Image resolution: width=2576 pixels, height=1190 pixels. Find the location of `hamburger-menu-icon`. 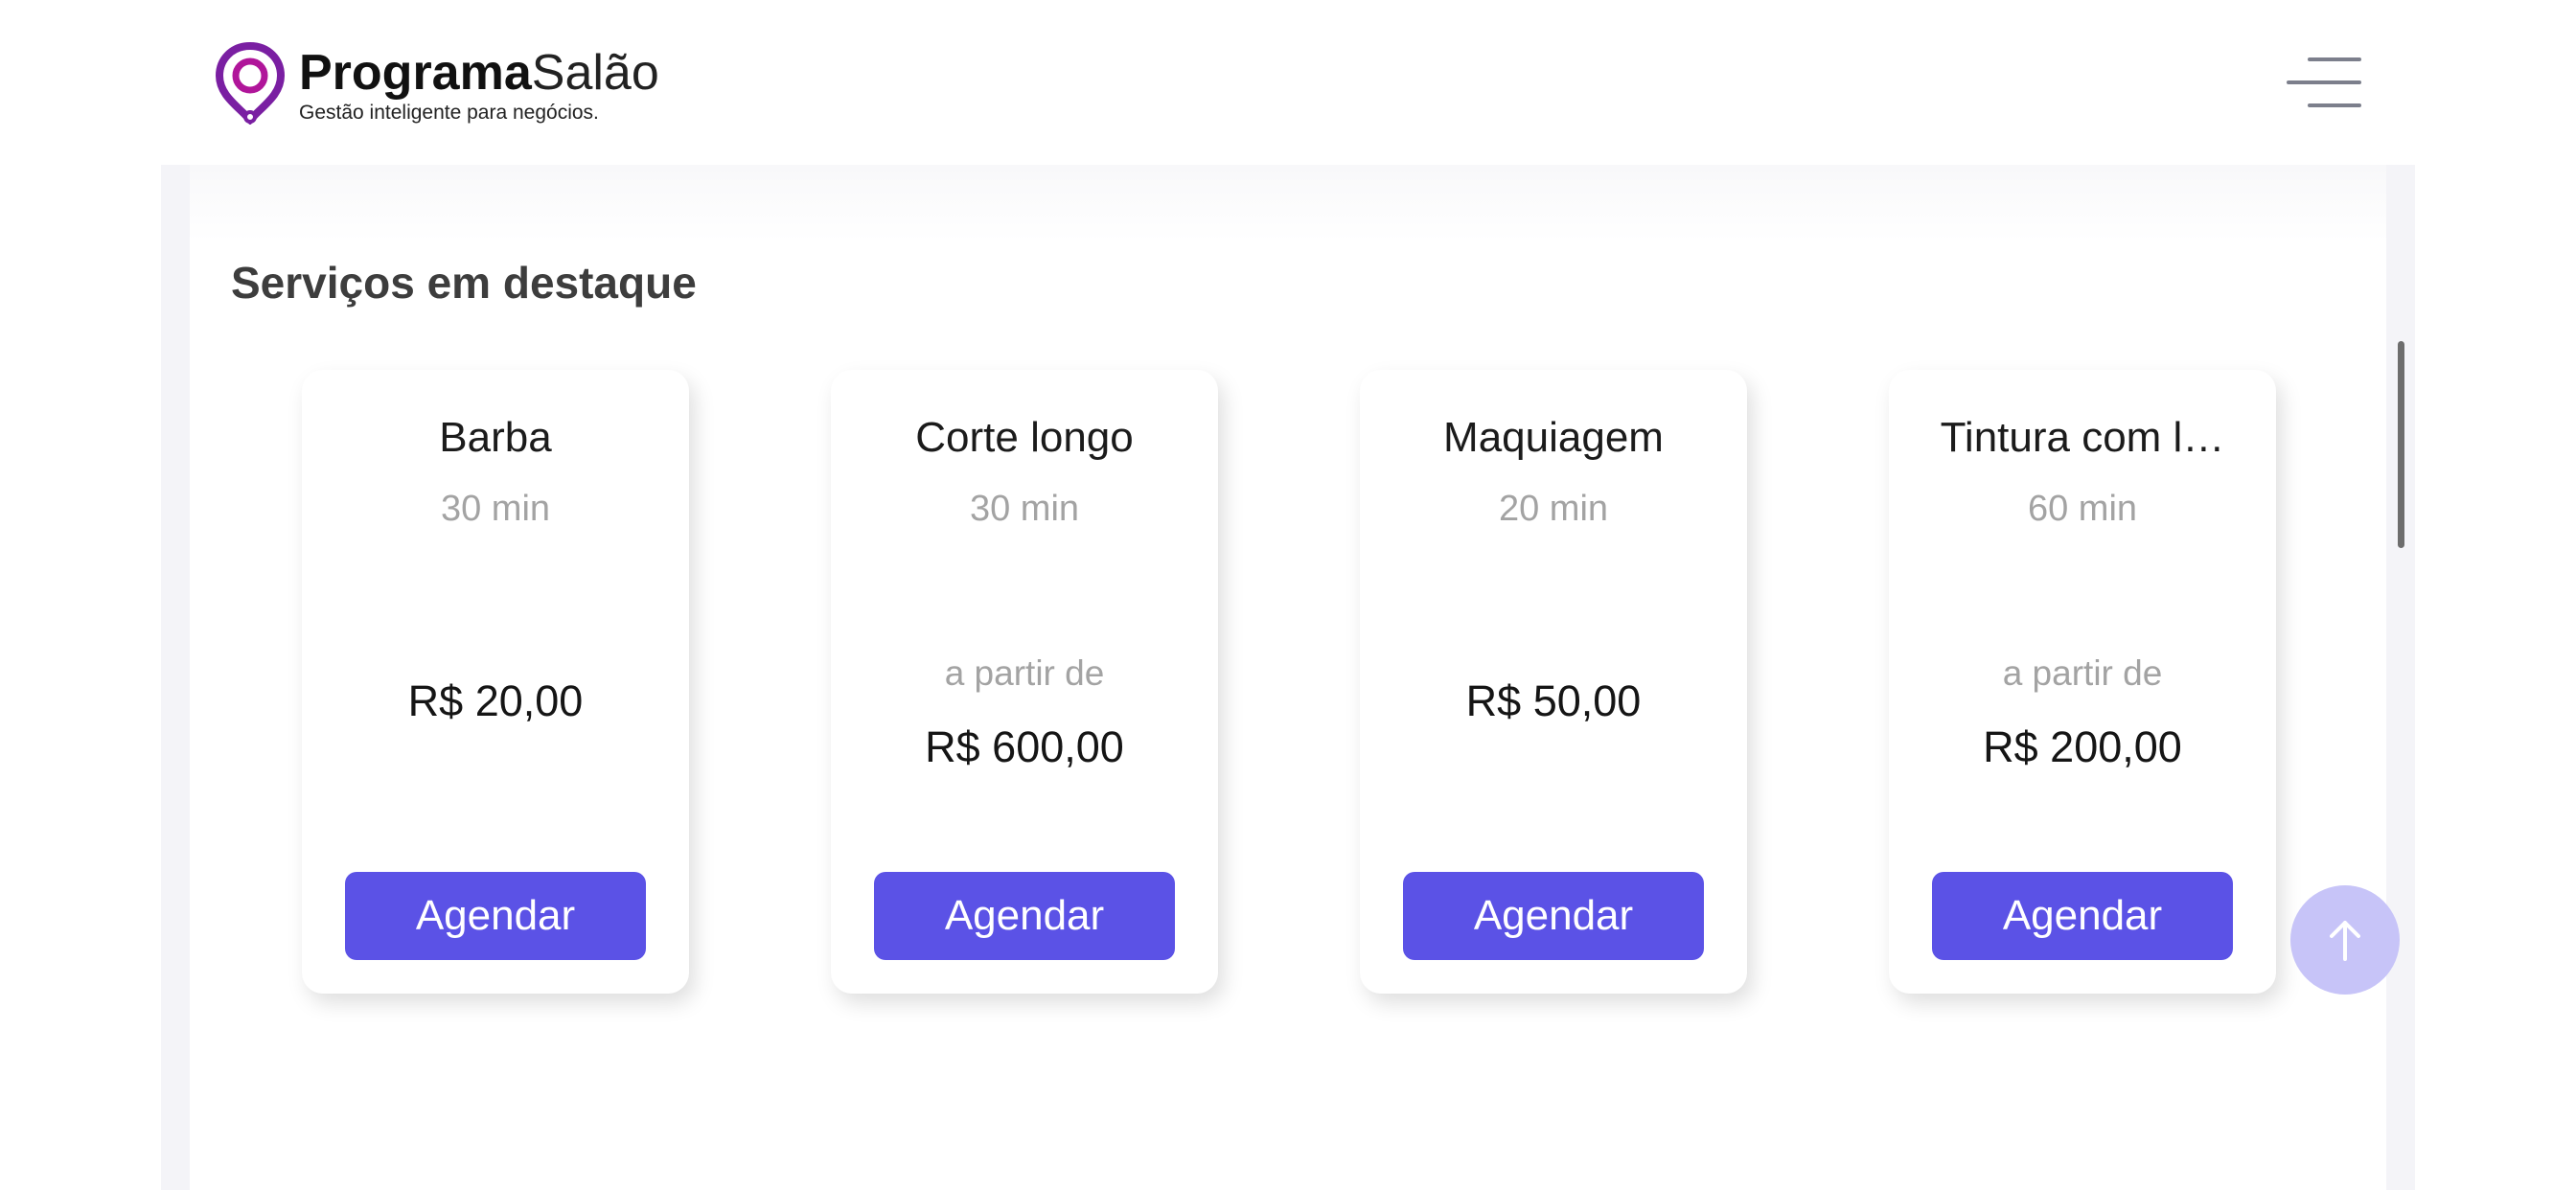

hamburger-menu-icon is located at coordinates (2323, 84).